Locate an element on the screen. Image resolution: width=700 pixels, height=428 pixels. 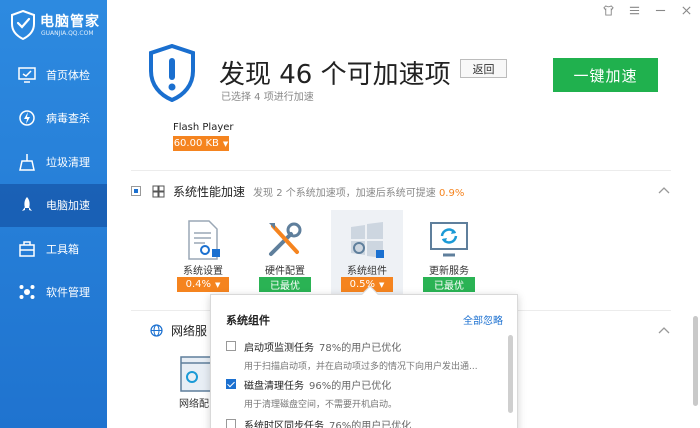
flash-size-badge: 60.00 KB ▼ is located at coordinates (201, 143).